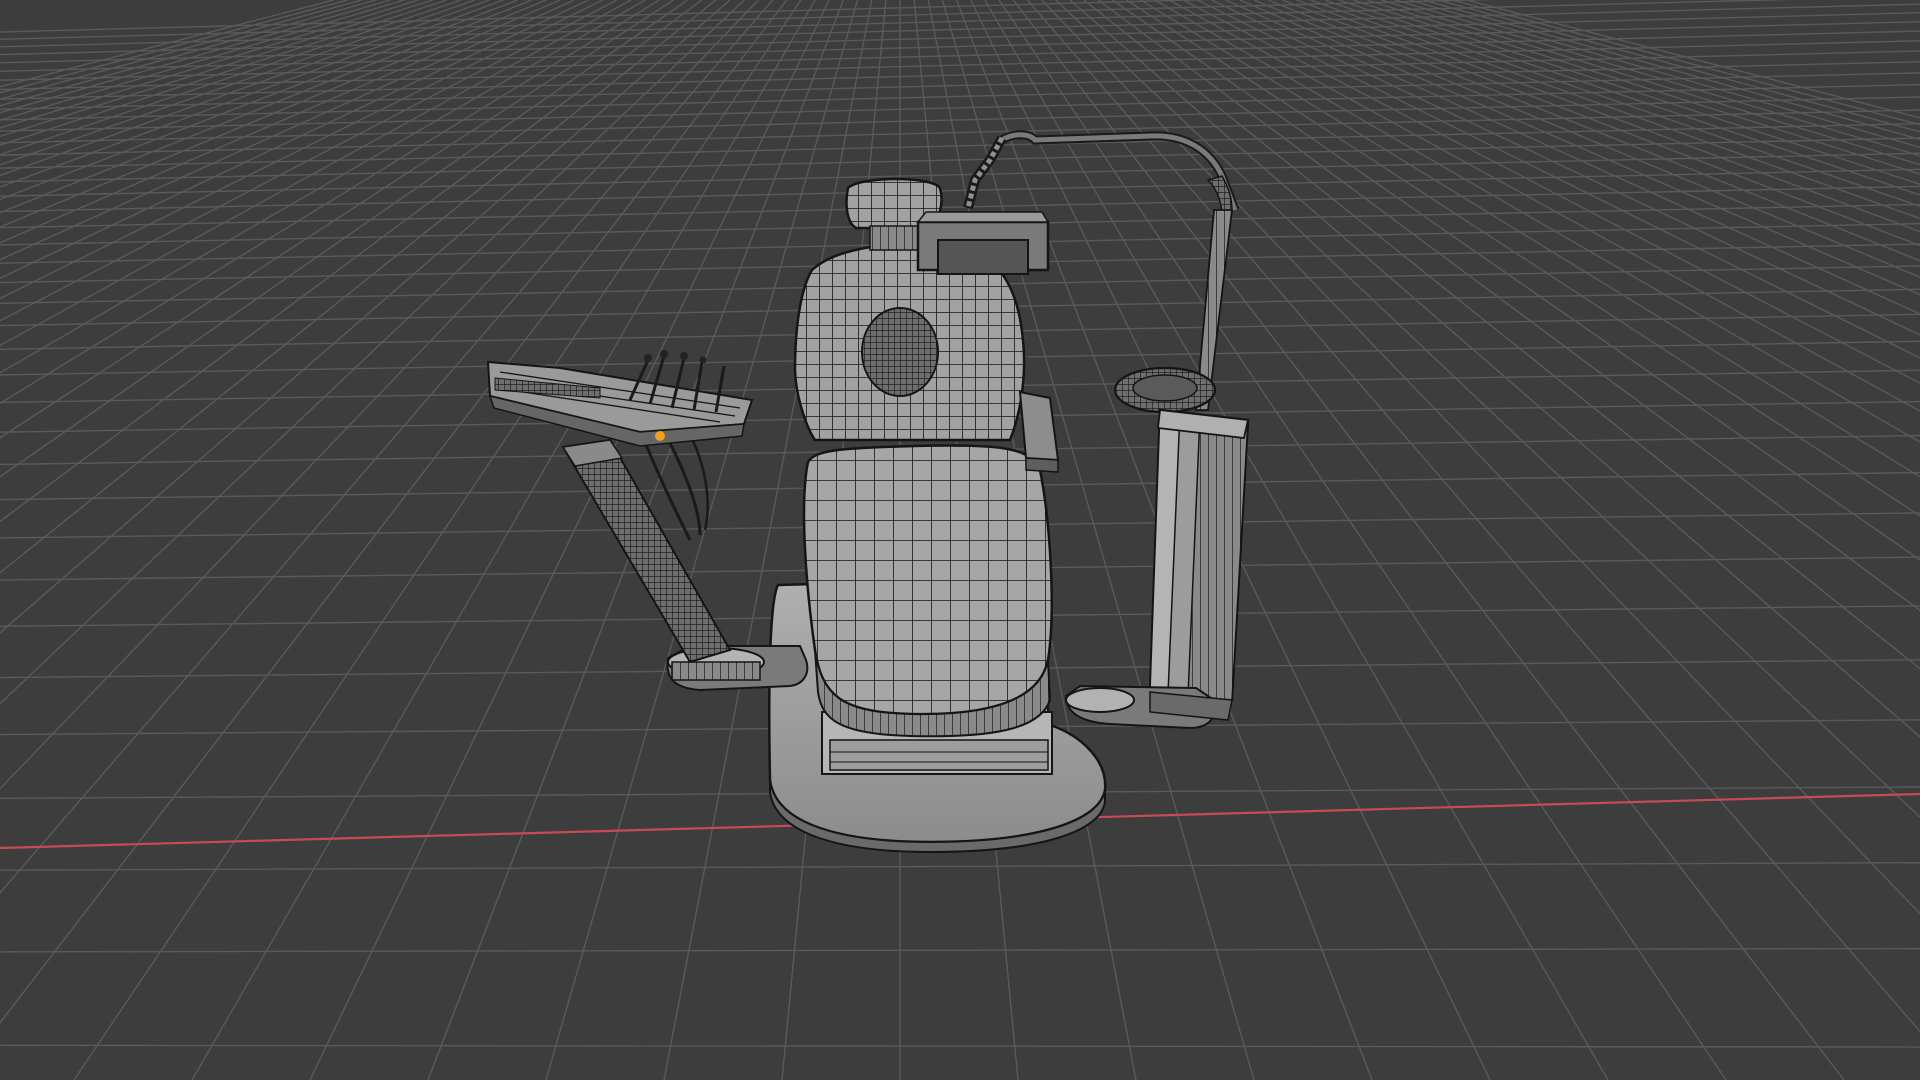  I want to click on chair-seat, so click(931, 564).